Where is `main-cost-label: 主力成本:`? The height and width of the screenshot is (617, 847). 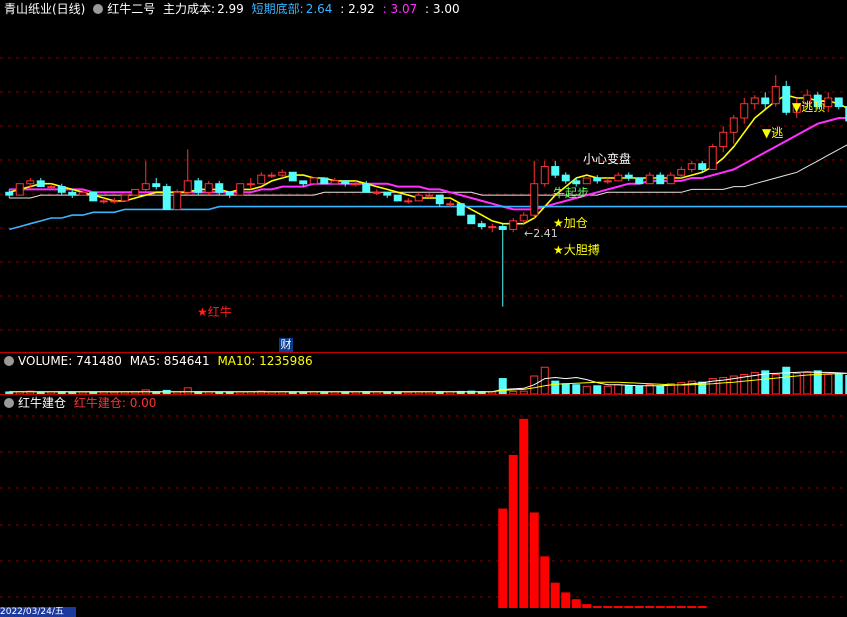
main-cost-label: 主力成本: is located at coordinates (189, 9).